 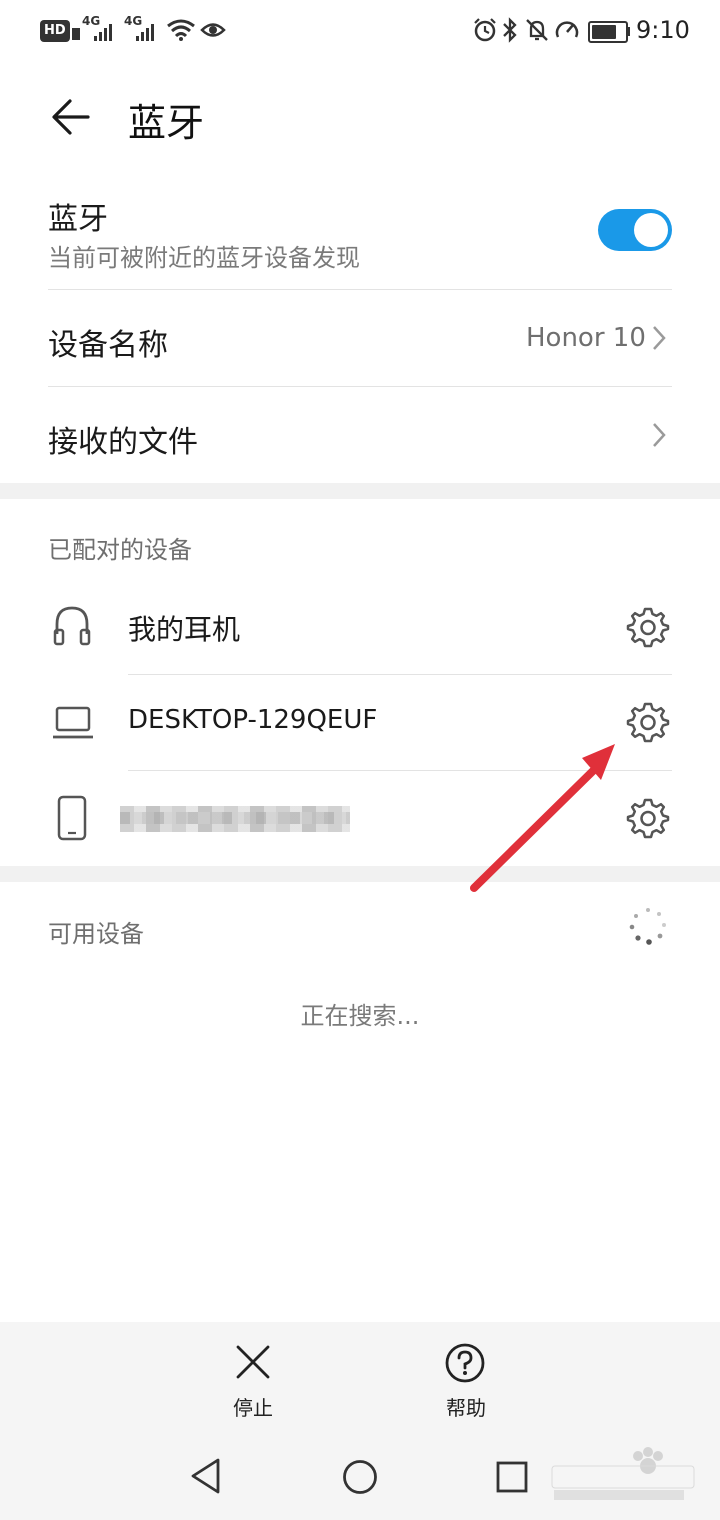 I want to click on alarm-icon, so click(x=485, y=30).